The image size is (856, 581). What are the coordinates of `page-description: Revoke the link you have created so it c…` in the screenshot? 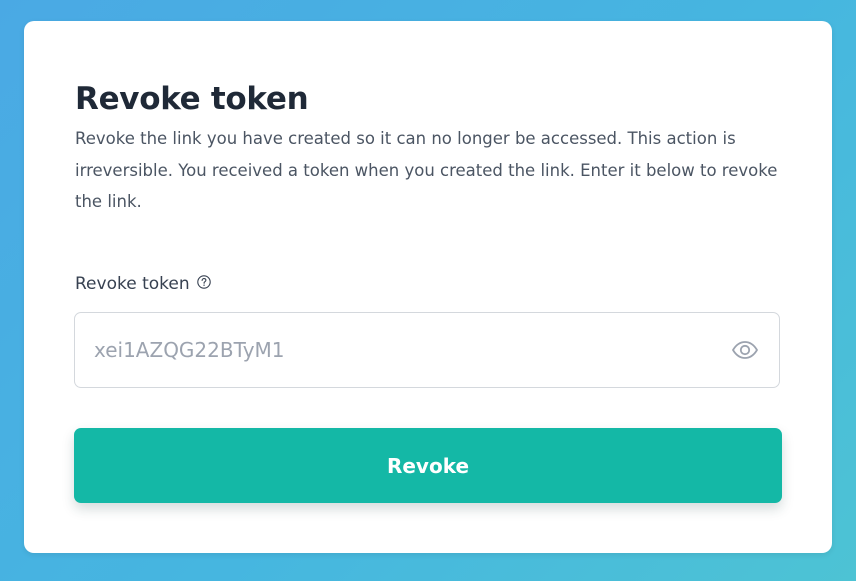 It's located at (426, 170).